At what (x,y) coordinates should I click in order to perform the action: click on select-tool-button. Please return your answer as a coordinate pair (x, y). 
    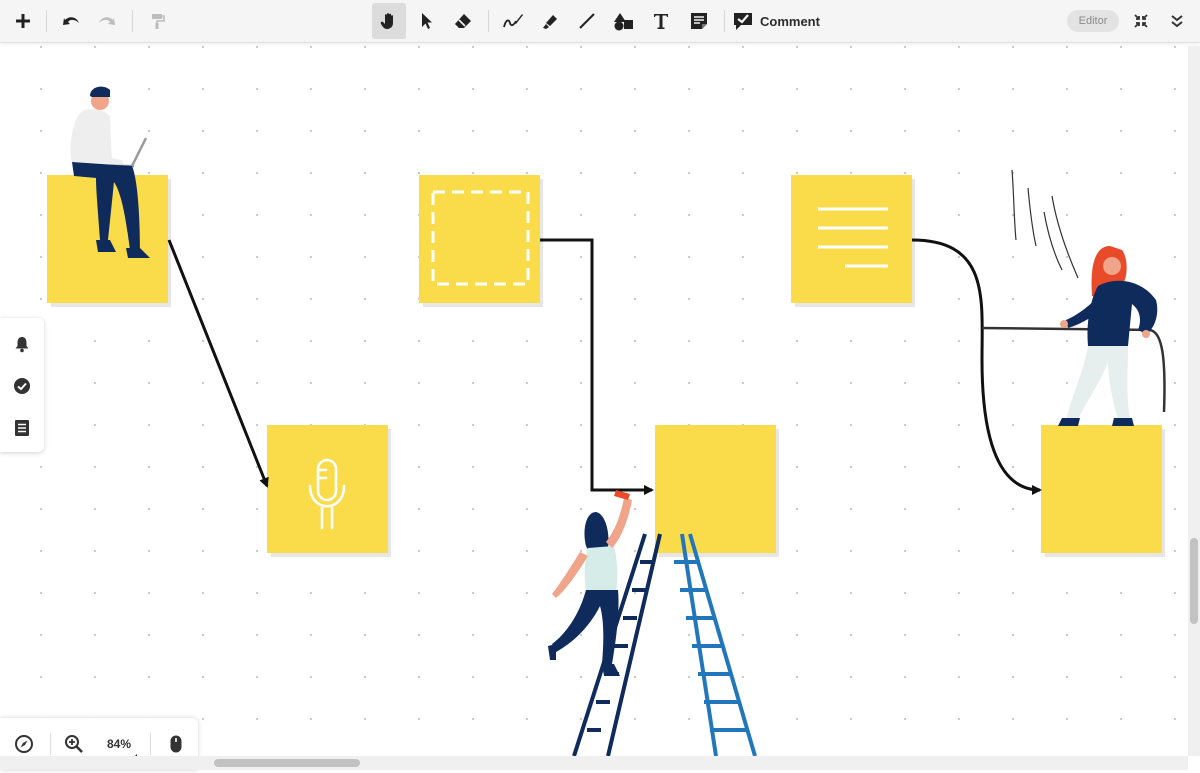
    Looking at the image, I should click on (427, 21).